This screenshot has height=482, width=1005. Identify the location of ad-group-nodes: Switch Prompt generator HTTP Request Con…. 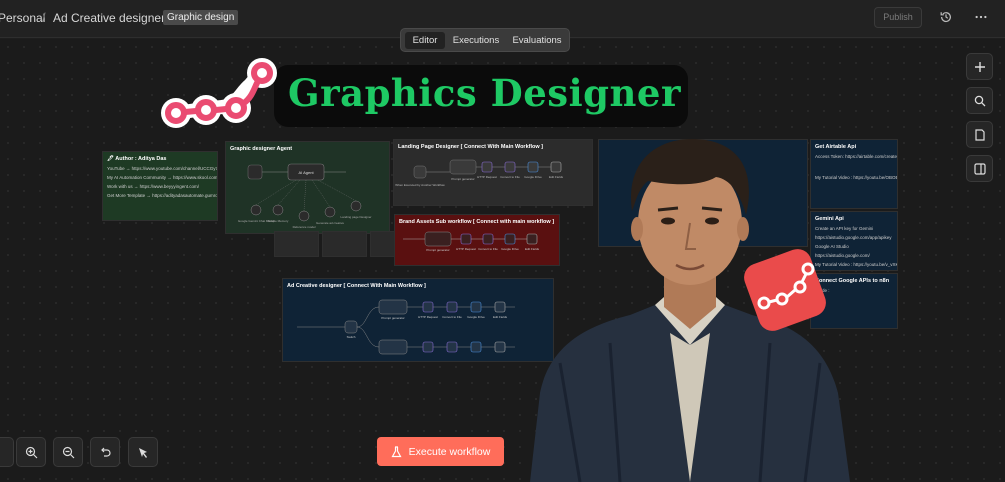
(406, 327).